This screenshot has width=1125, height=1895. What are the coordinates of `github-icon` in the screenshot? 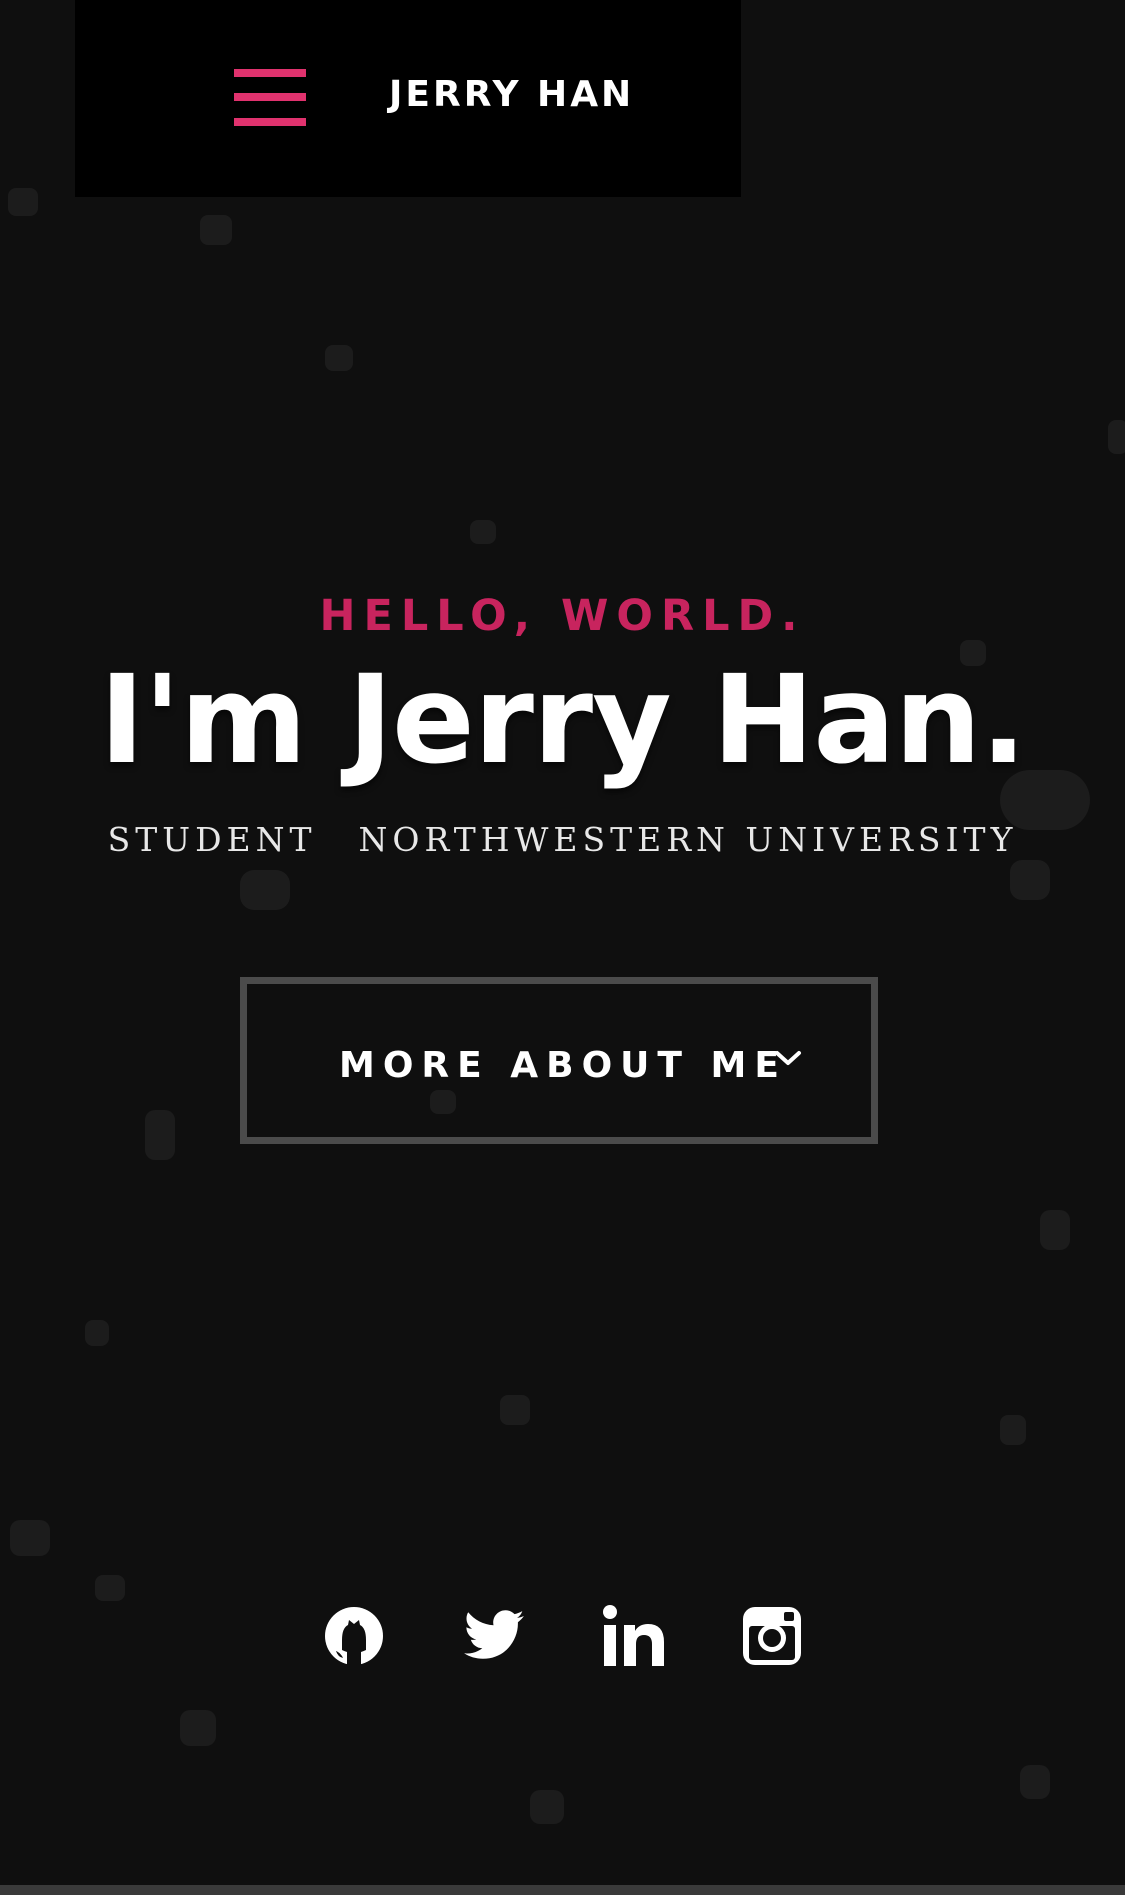 It's located at (354, 1636).